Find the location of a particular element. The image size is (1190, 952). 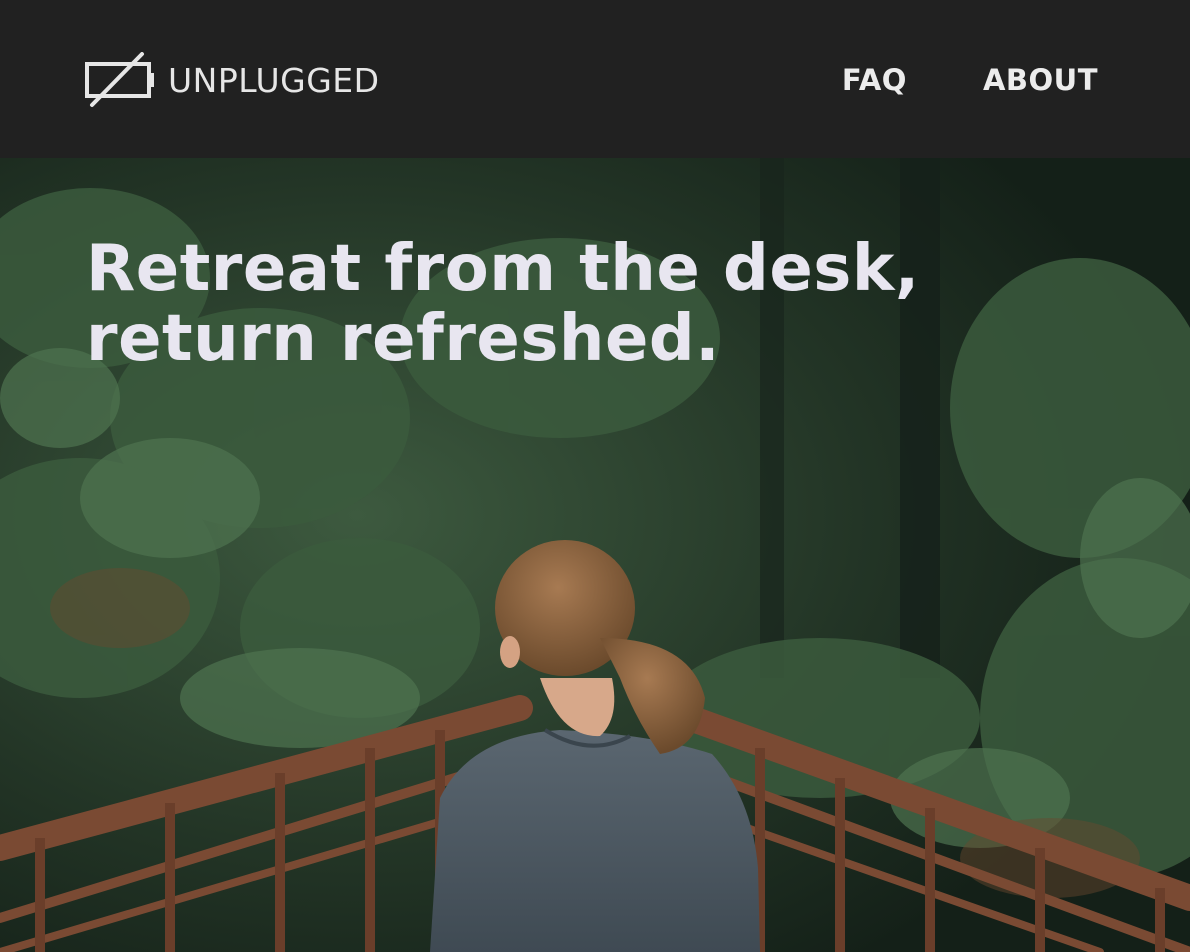

nav-link-faq: FAQ is located at coordinates (874, 80).